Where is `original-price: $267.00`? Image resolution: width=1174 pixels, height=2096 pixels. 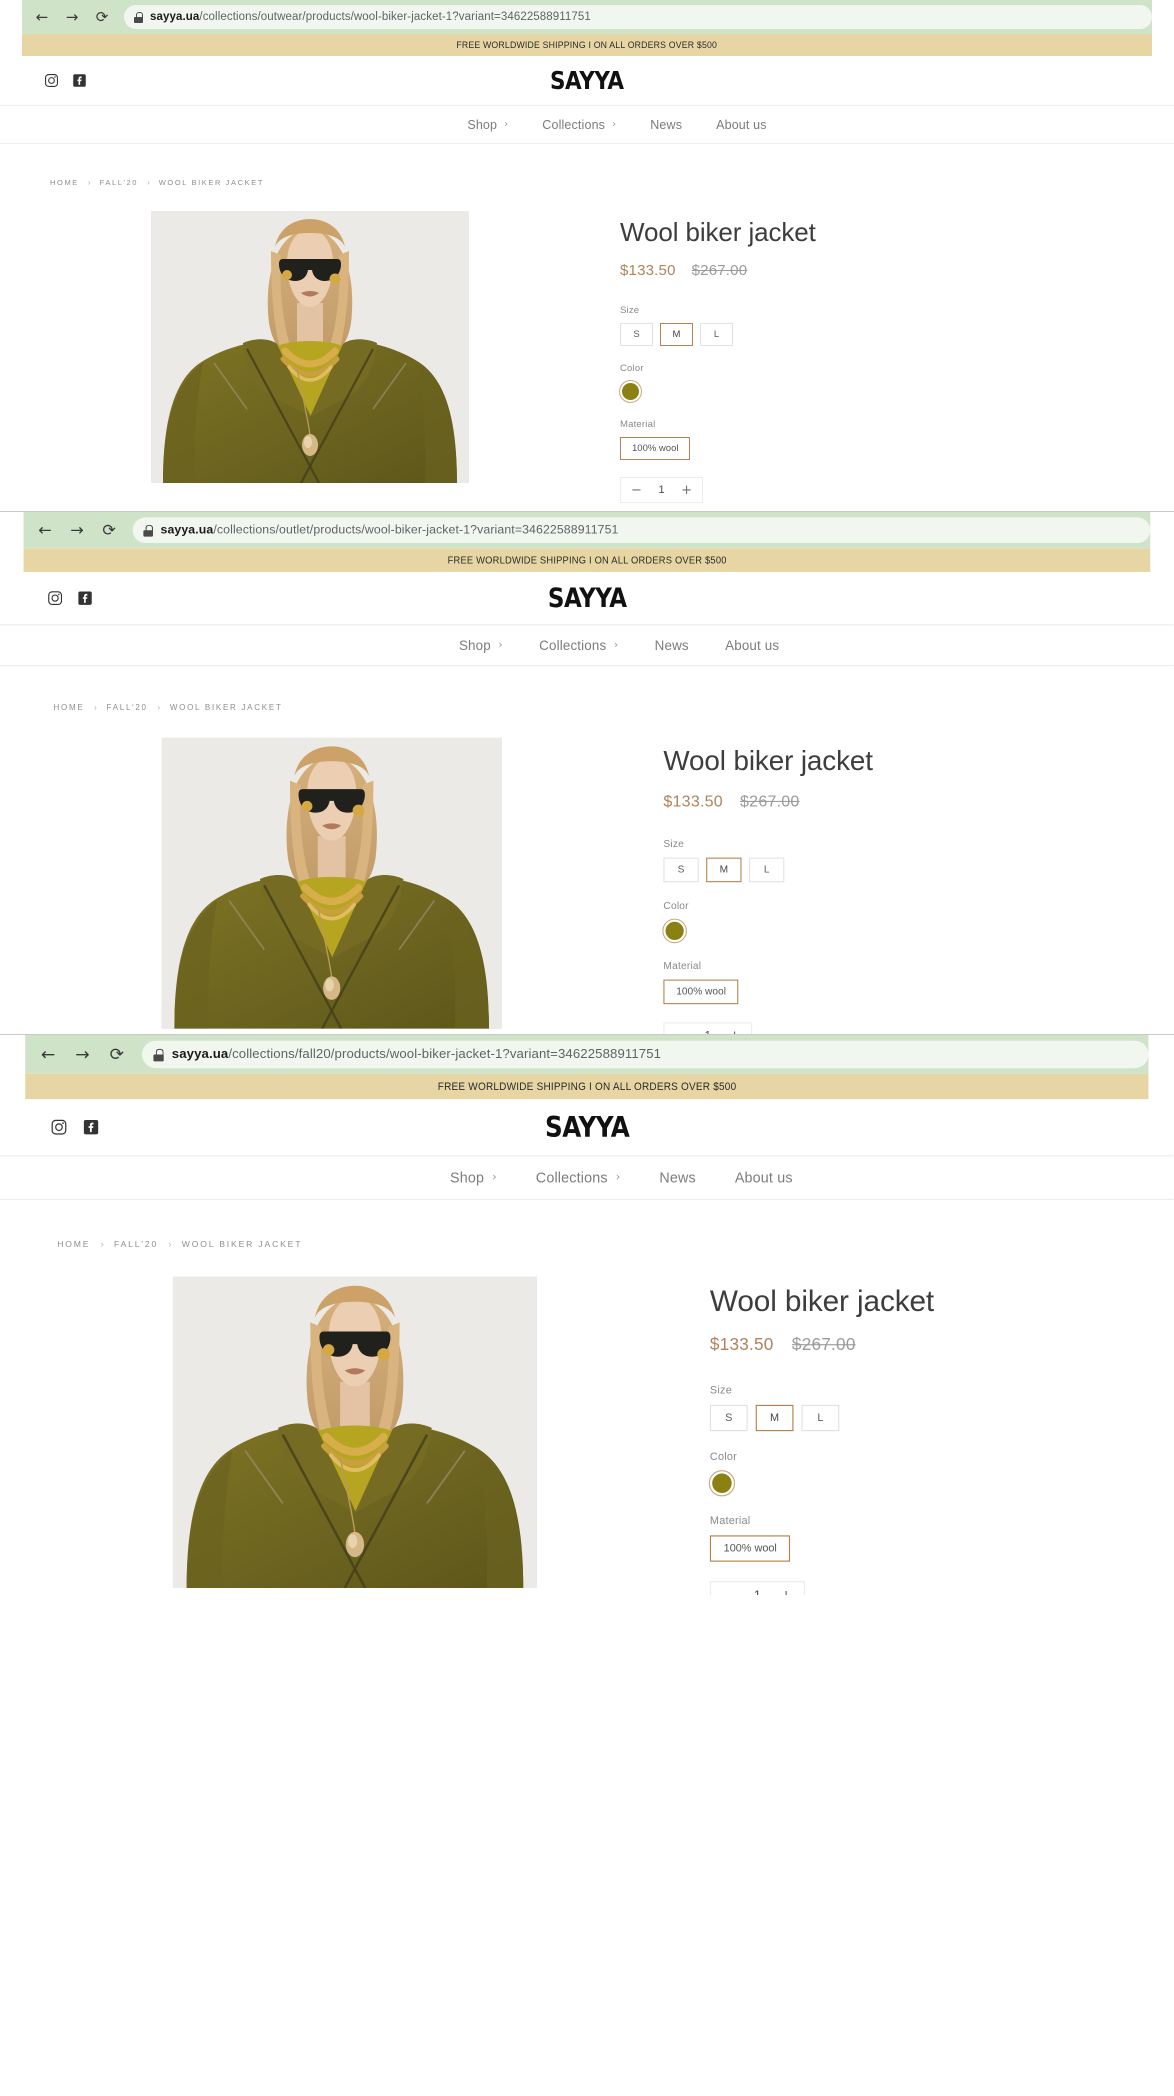 original-price: $267.00 is located at coordinates (719, 270).